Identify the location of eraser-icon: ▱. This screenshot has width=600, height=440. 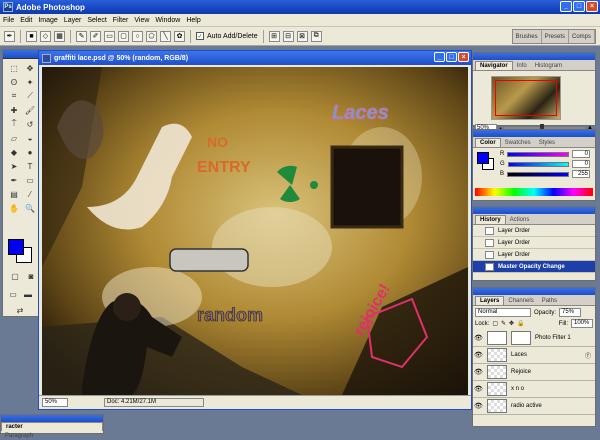
(14, 138).